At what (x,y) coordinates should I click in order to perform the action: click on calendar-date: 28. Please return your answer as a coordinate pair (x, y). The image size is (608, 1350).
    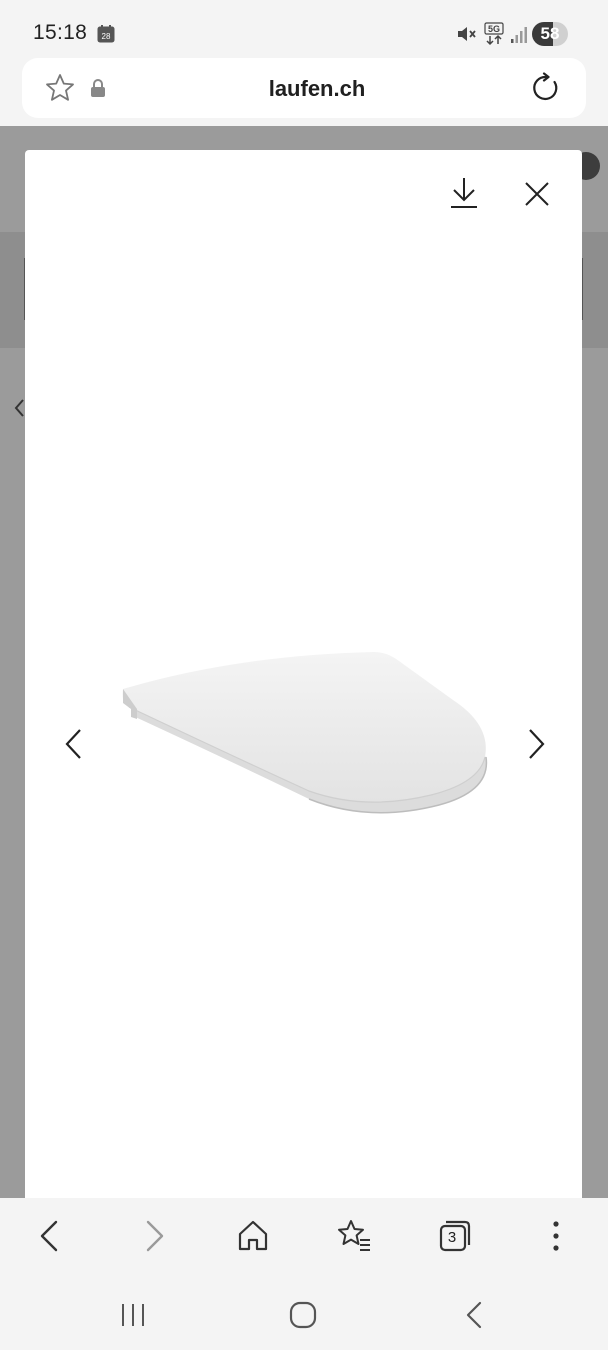
    Looking at the image, I should click on (106, 36).